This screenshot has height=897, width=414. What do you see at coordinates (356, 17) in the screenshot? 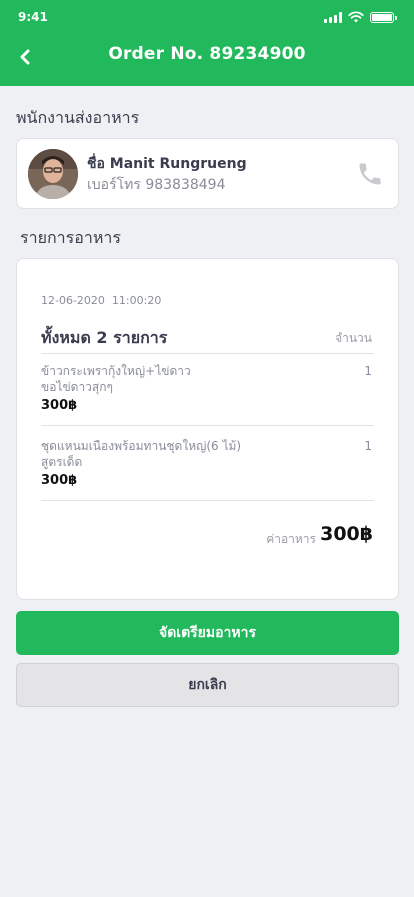
I see `wifi-icon` at bounding box center [356, 17].